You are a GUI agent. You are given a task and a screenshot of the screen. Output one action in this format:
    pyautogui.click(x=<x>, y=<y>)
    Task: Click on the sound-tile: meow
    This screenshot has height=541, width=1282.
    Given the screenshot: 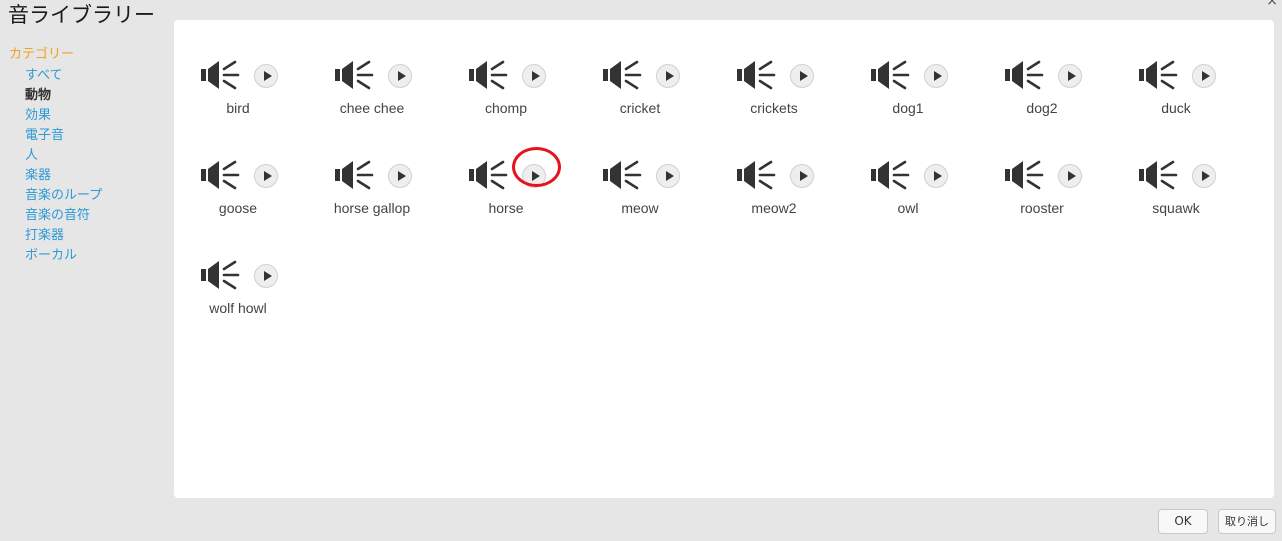 What is the action you would take?
    pyautogui.click(x=642, y=186)
    